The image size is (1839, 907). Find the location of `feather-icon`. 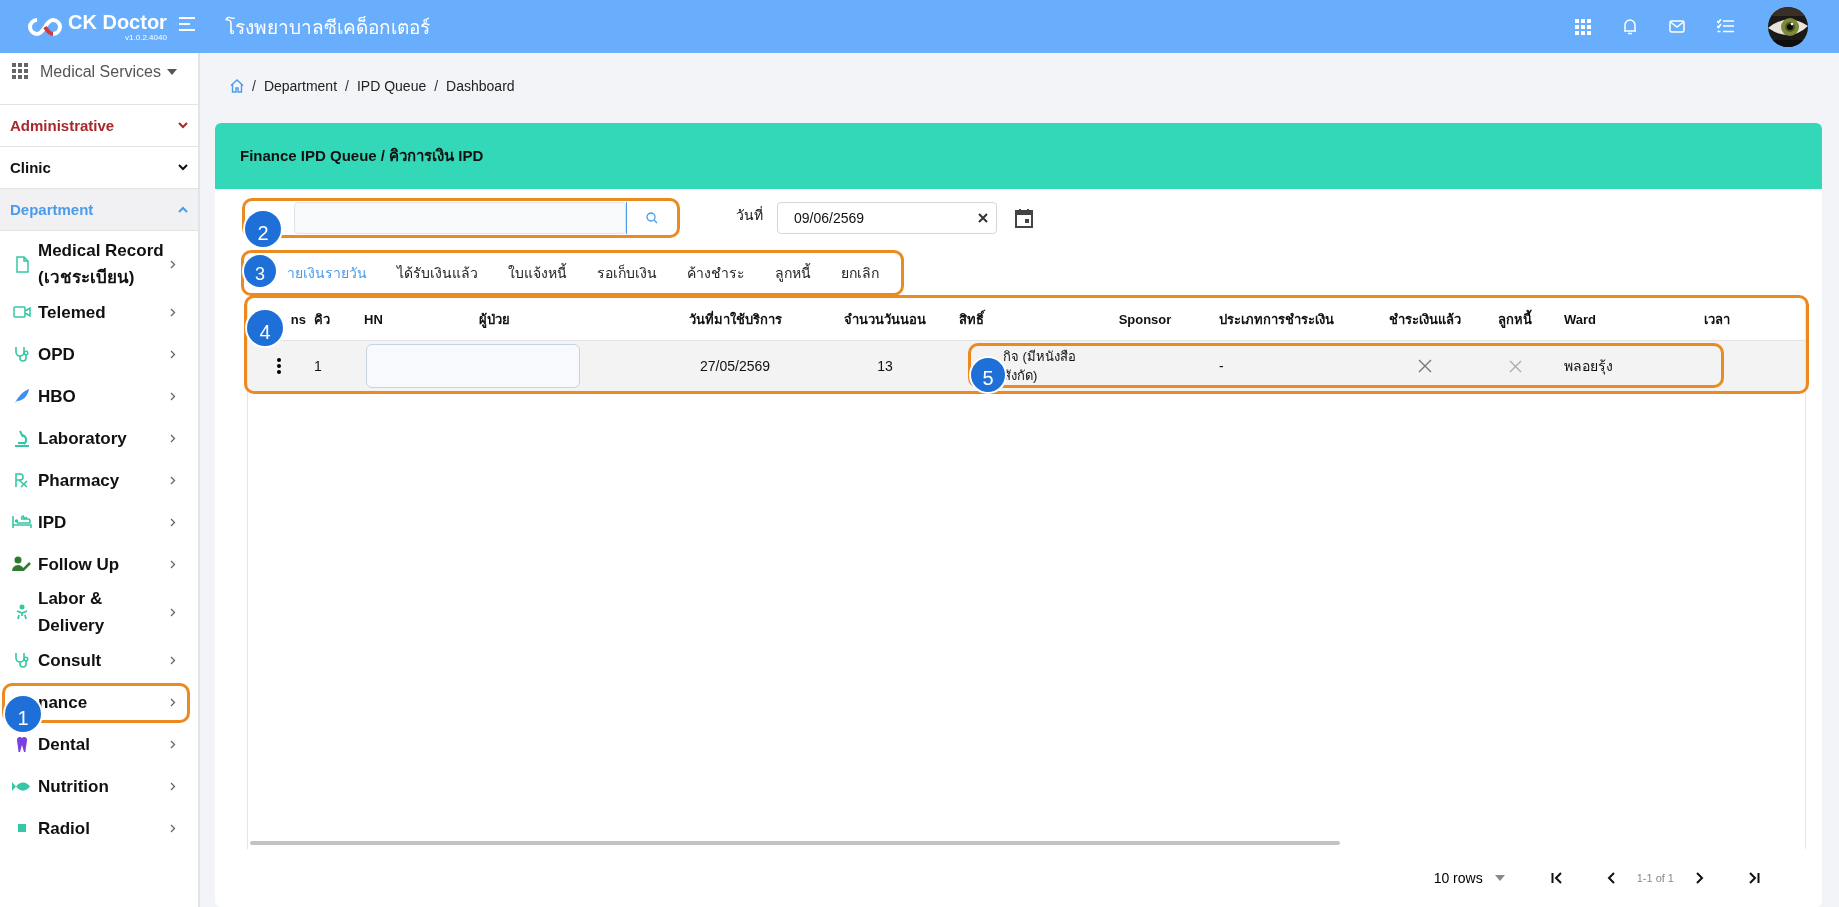

feather-icon is located at coordinates (22, 396).